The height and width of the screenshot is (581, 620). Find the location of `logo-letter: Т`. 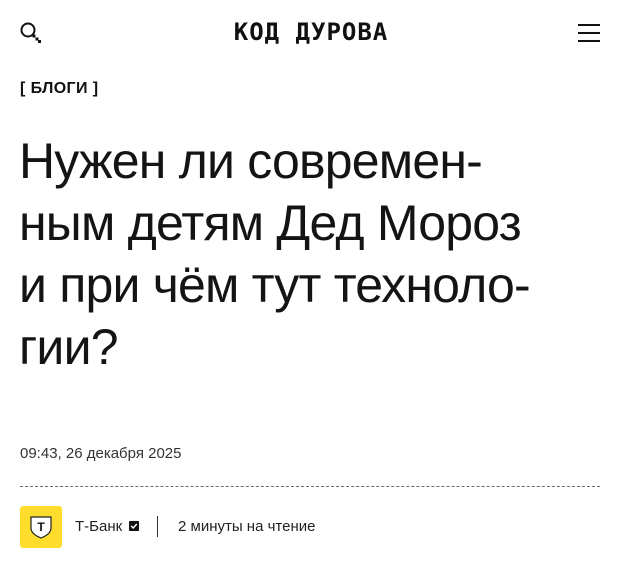

logo-letter: Т is located at coordinates (41, 527).